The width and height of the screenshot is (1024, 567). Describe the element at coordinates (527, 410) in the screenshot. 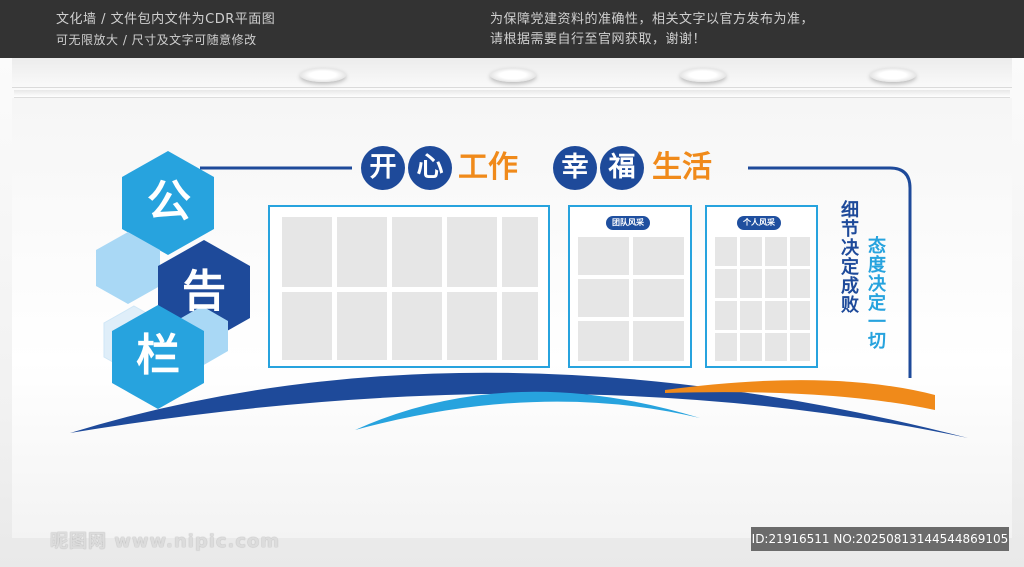

I see `swoosh-blue` at that location.